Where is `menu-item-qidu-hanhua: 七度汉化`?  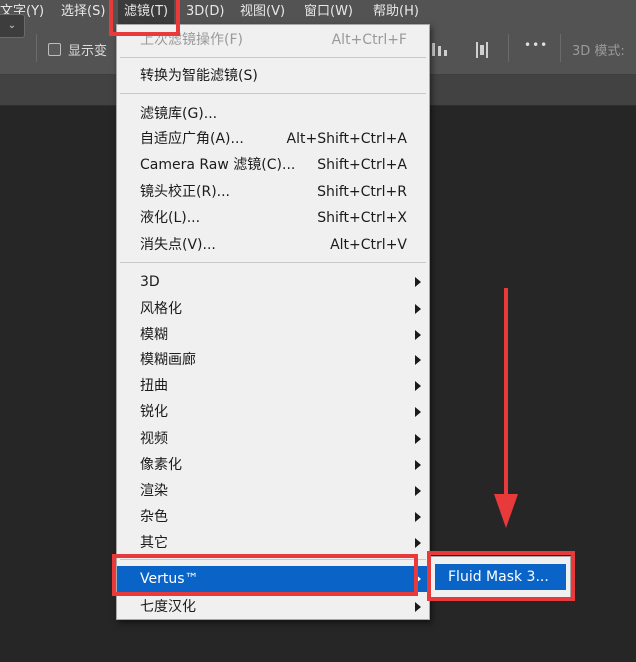
menu-item-qidu-hanhua: 七度汉化 is located at coordinates (273, 607).